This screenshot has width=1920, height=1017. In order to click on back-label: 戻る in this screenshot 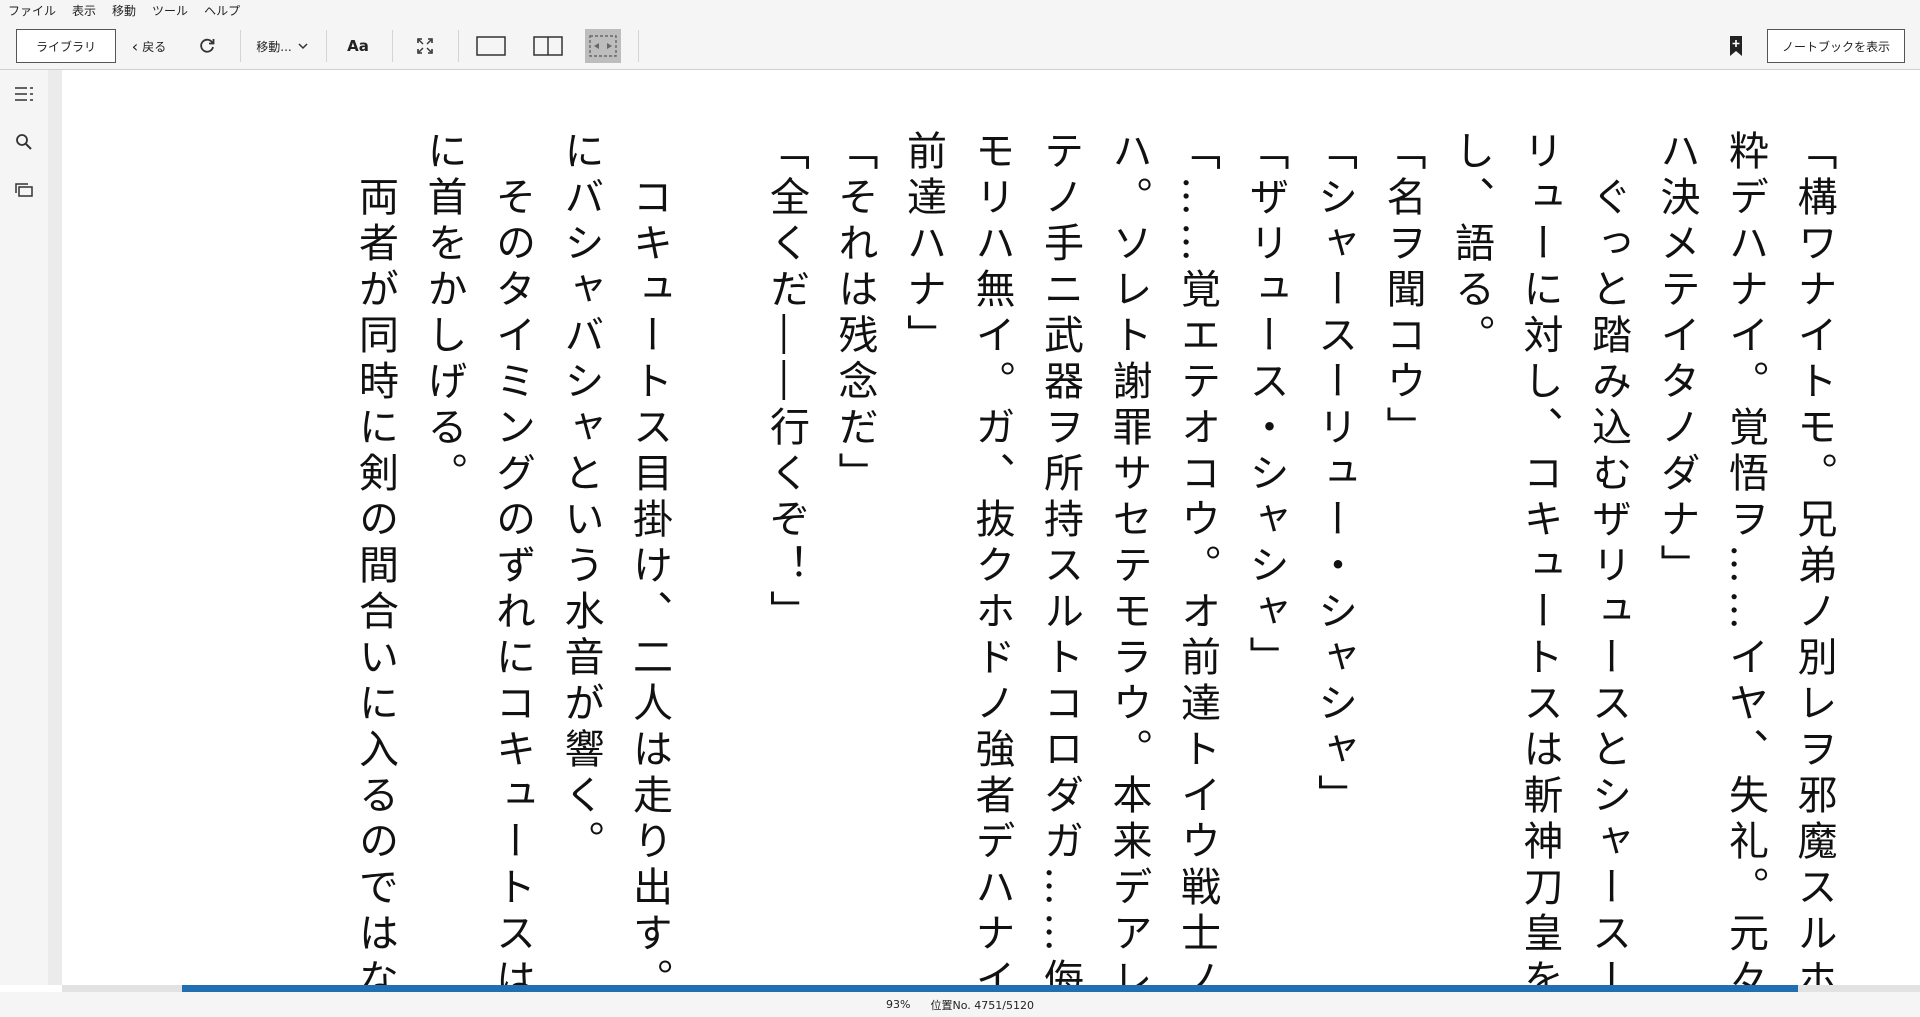, I will do `click(154, 46)`.